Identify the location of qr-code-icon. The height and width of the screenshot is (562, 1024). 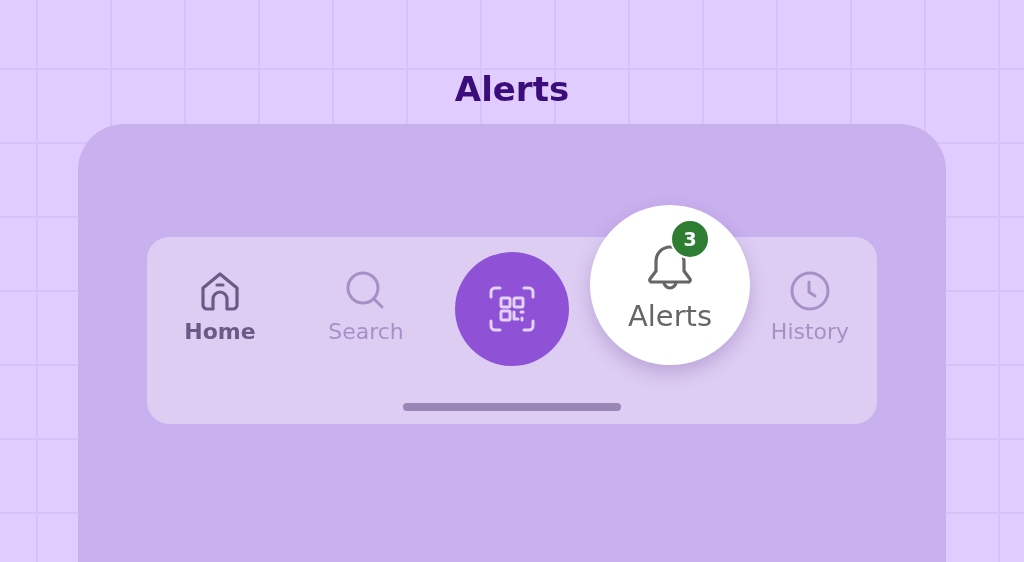
(512, 309).